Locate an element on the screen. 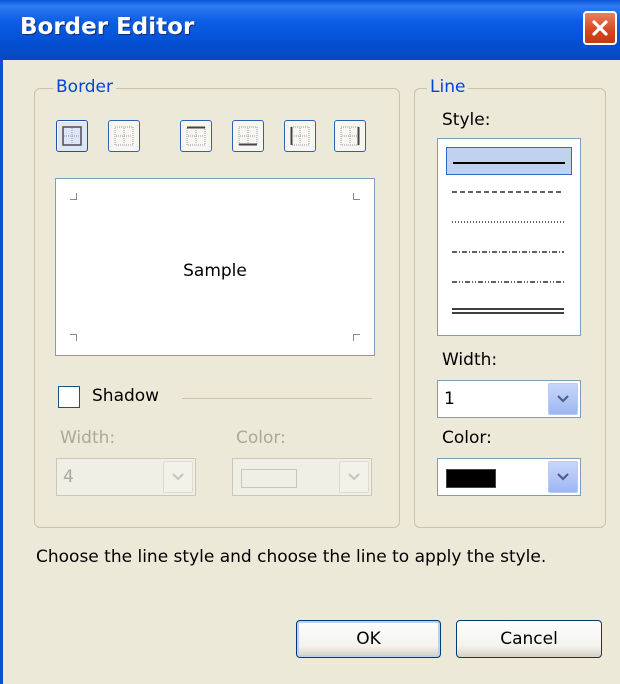  border-right-button is located at coordinates (350, 136).